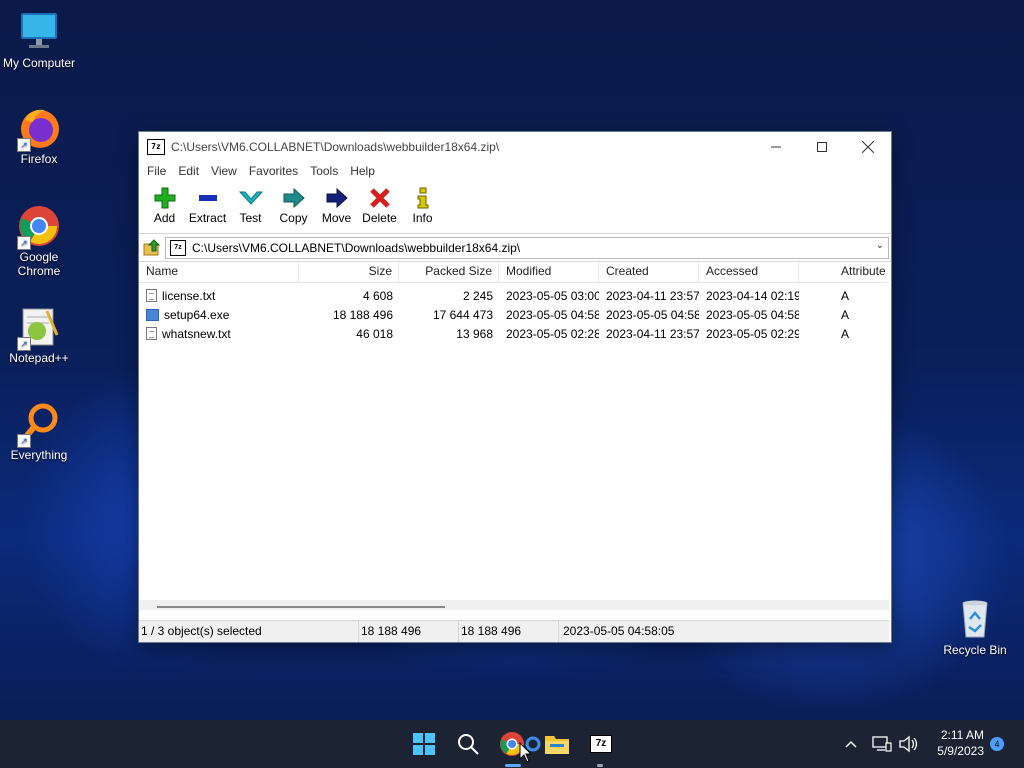  What do you see at coordinates (156, 146) in the screenshot?
I see `seven-zip-app-icon: 7z` at bounding box center [156, 146].